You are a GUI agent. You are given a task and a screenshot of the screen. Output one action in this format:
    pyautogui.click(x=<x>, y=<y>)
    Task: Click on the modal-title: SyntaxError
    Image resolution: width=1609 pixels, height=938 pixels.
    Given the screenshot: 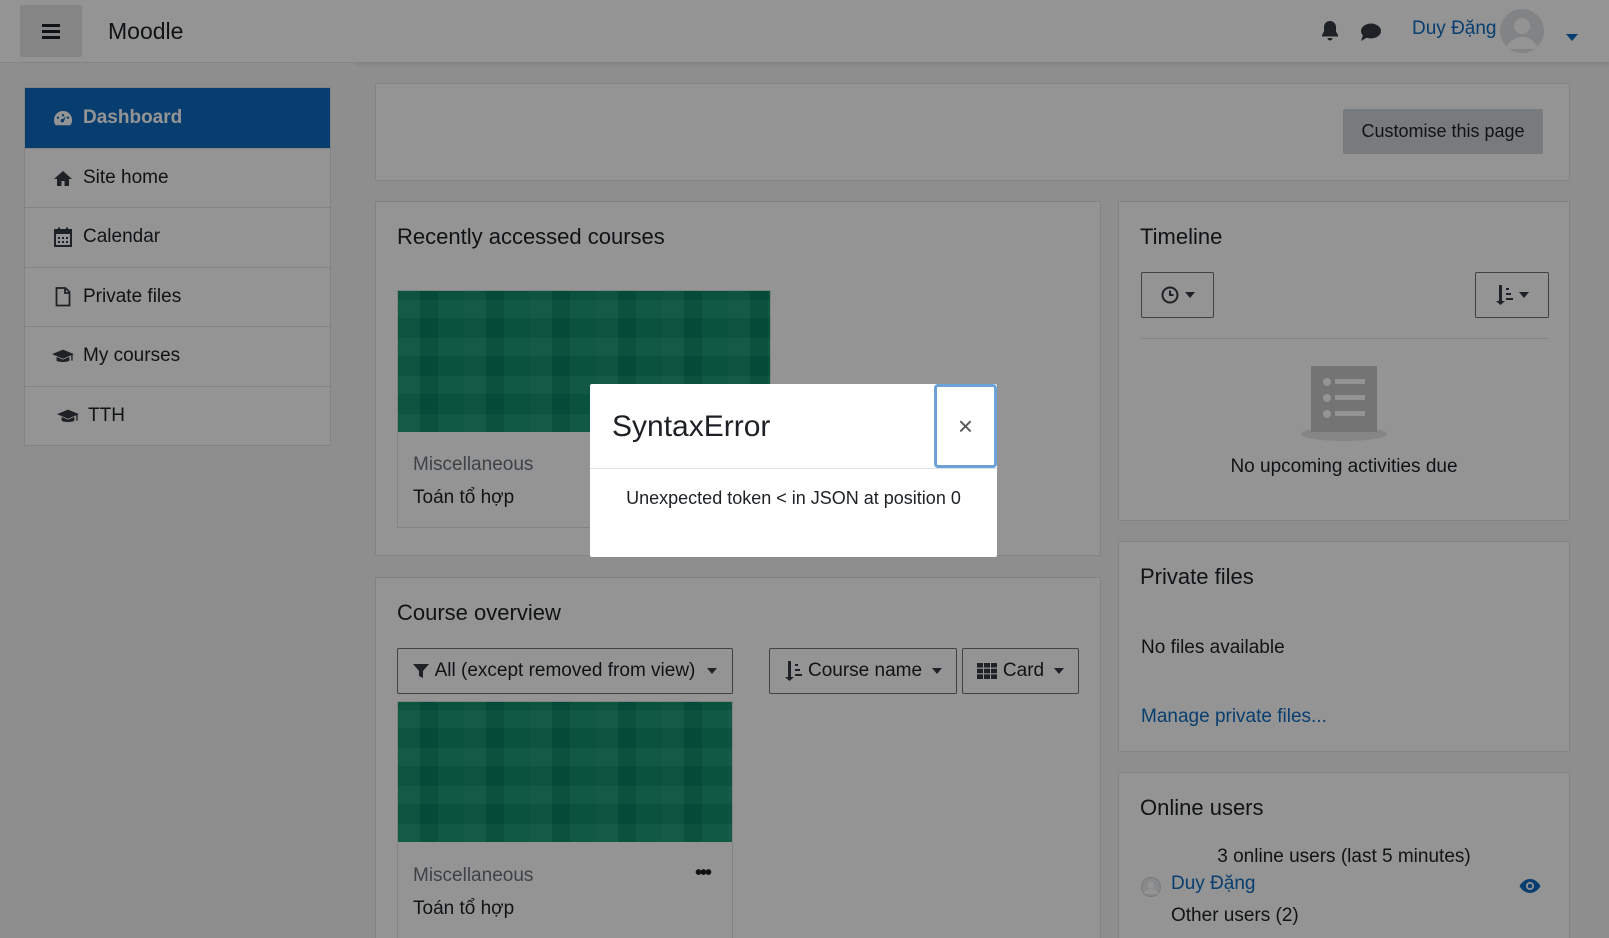 What is the action you would take?
    pyautogui.click(x=691, y=426)
    